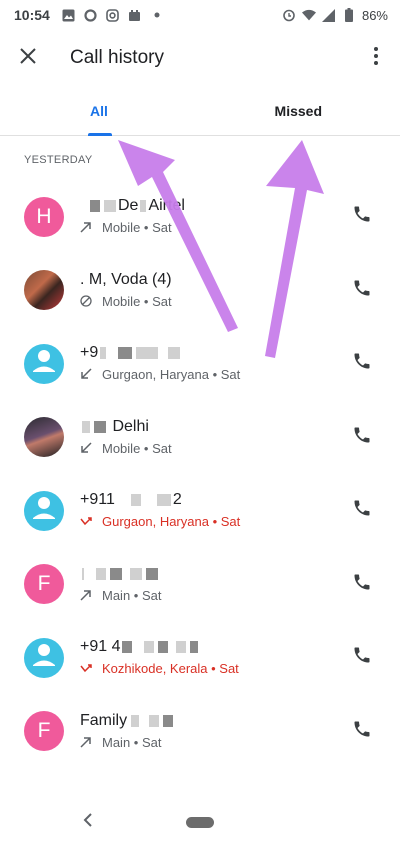 The image size is (400, 844). What do you see at coordinates (135, 15) in the screenshot?
I see `cast-icon` at bounding box center [135, 15].